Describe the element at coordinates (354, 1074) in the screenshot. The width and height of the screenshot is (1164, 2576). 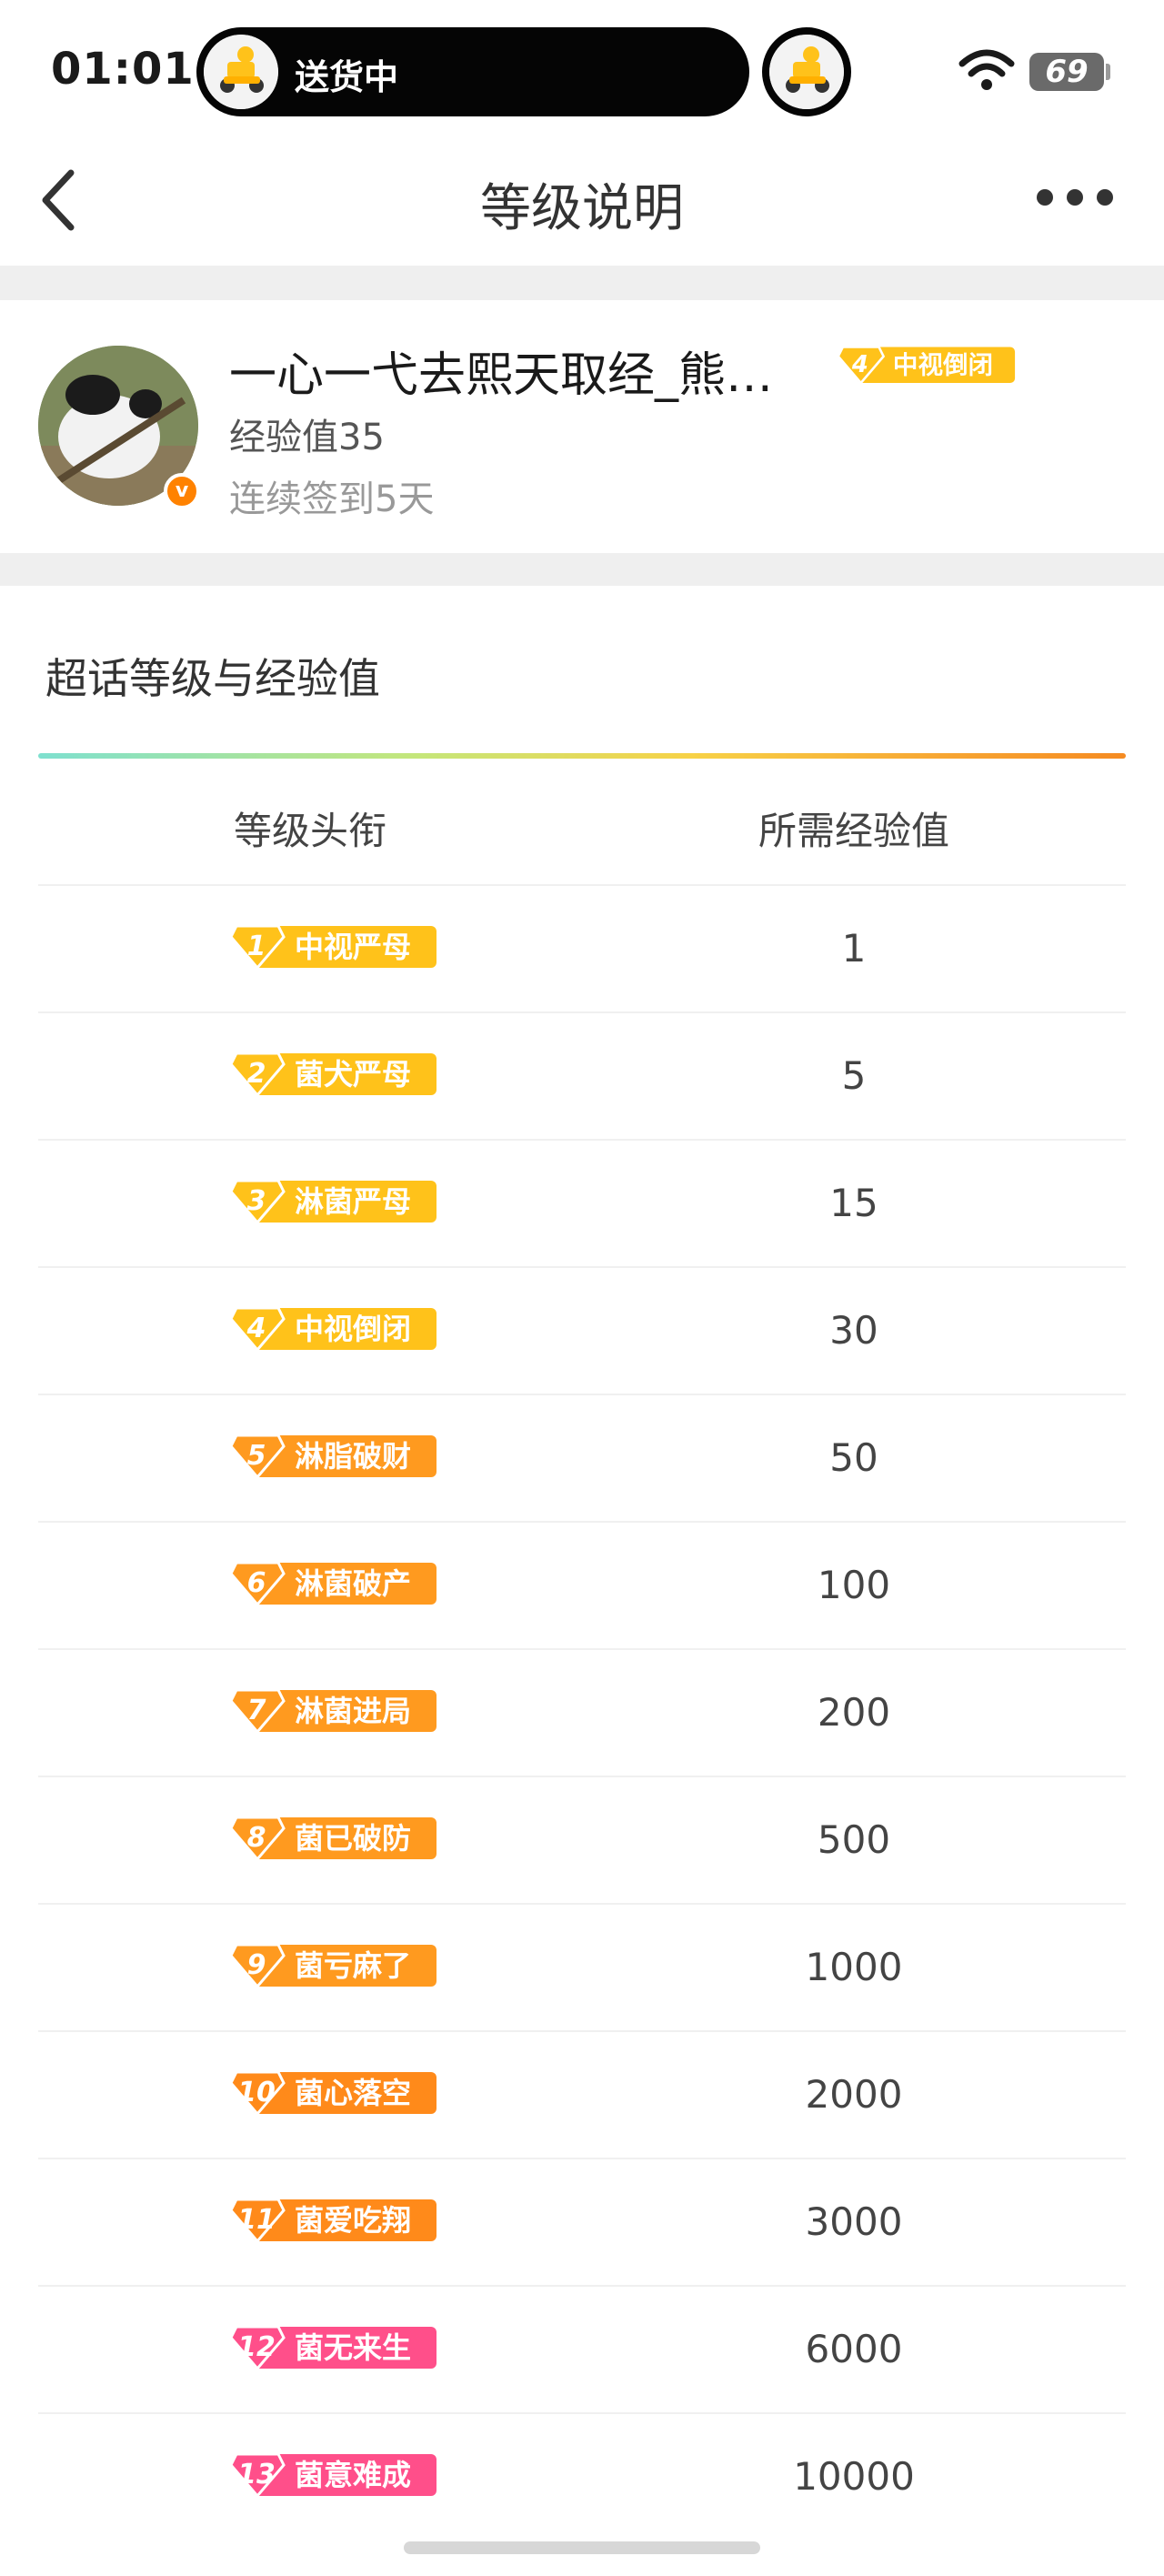
I see `level-title: 菌犬严母` at that location.